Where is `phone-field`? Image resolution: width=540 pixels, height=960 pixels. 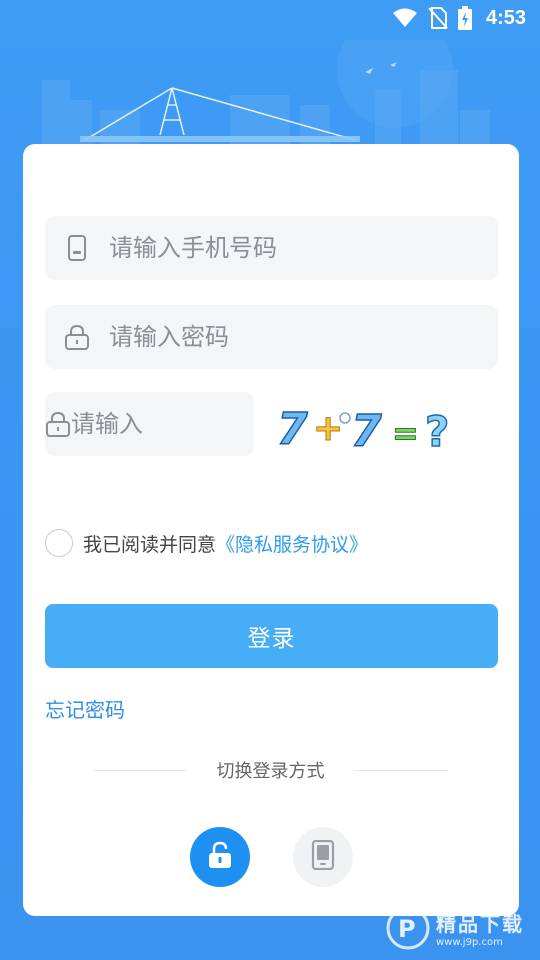 phone-field is located at coordinates (271, 248).